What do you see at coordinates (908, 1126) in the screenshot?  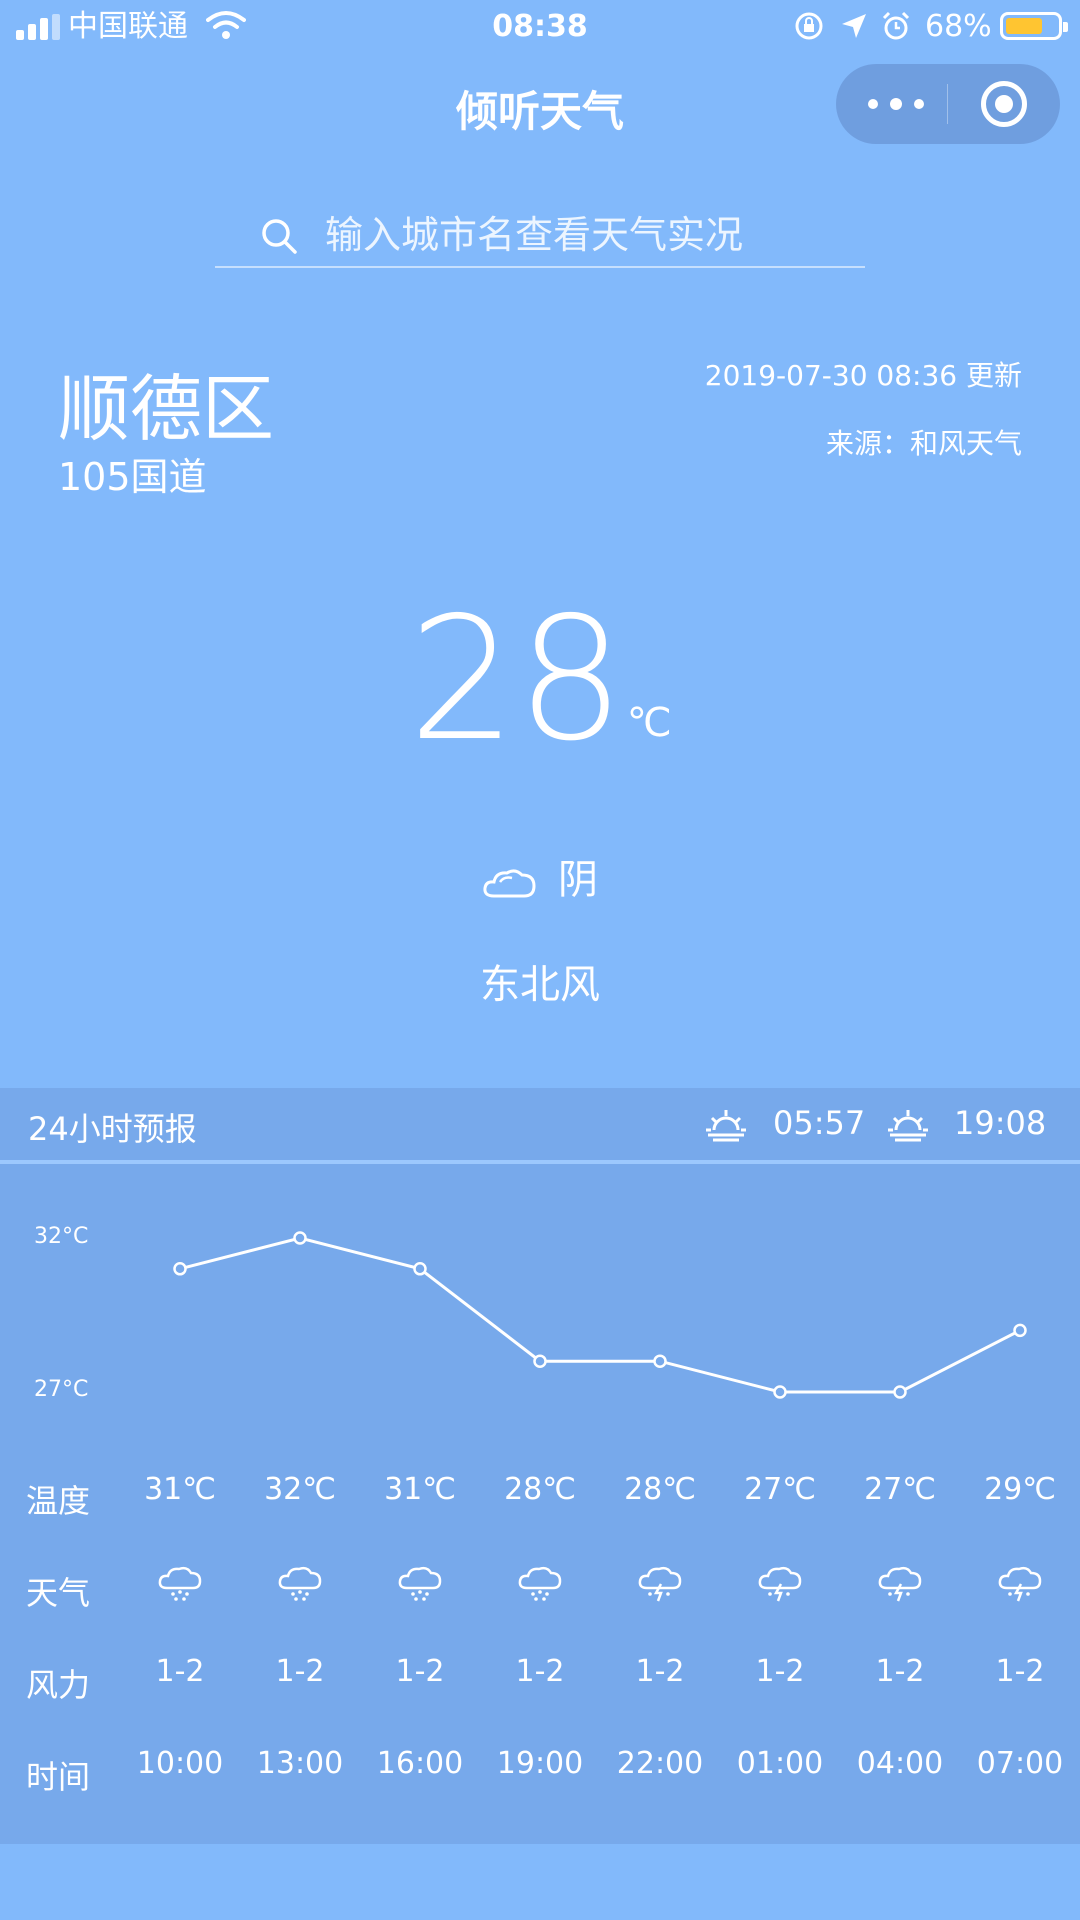 I see `sunset-icon` at bounding box center [908, 1126].